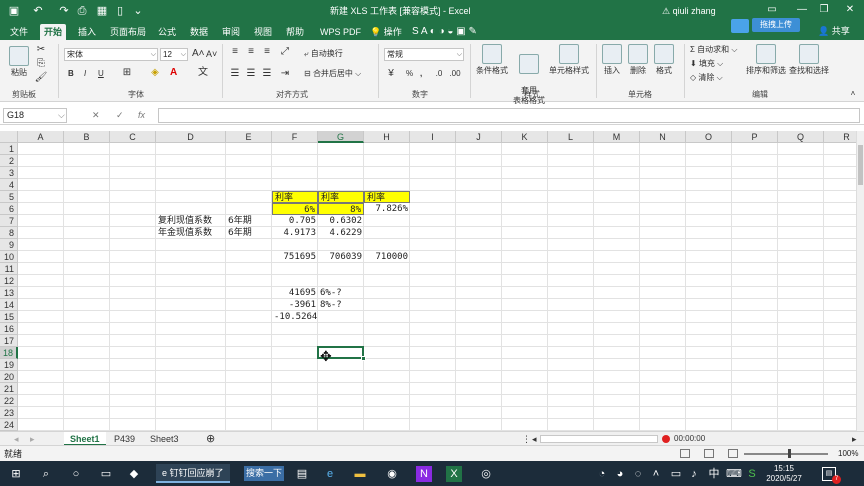  What do you see at coordinates (124, 439) in the screenshot?
I see `sheet-tab-p439: P439` at bounding box center [124, 439].